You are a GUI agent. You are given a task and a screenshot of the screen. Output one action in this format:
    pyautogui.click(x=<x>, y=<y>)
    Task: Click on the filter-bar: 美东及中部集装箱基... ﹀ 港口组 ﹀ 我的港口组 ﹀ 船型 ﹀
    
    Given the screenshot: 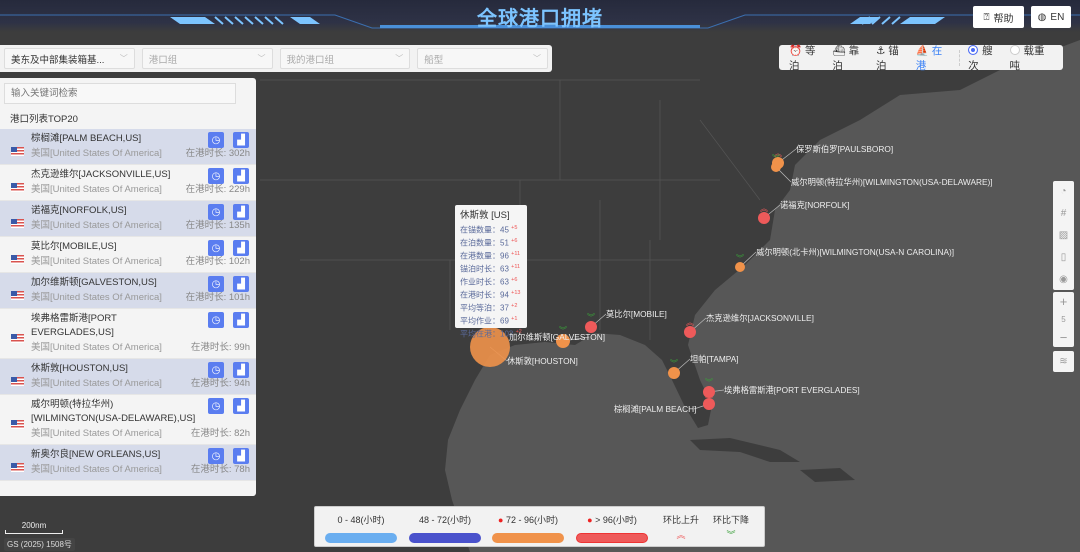 What is the action you would take?
    pyautogui.click(x=276, y=58)
    